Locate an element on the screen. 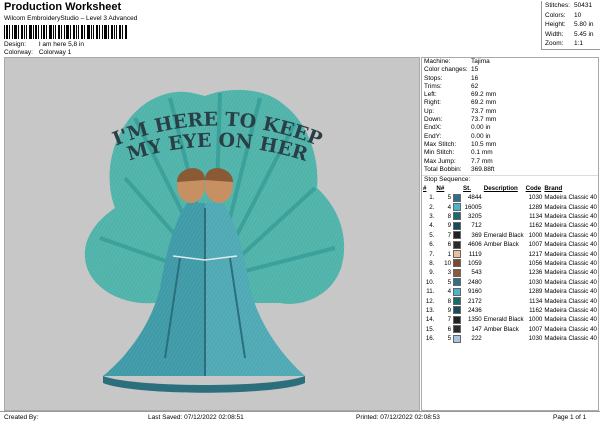  stop-code: 1162 is located at coordinates (536, 311).